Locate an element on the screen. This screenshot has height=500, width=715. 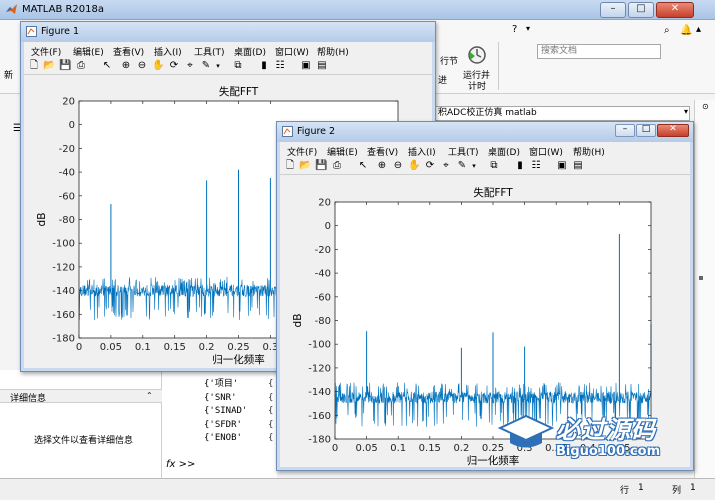
main-maximize-button: □ is located at coordinates (641, 10).